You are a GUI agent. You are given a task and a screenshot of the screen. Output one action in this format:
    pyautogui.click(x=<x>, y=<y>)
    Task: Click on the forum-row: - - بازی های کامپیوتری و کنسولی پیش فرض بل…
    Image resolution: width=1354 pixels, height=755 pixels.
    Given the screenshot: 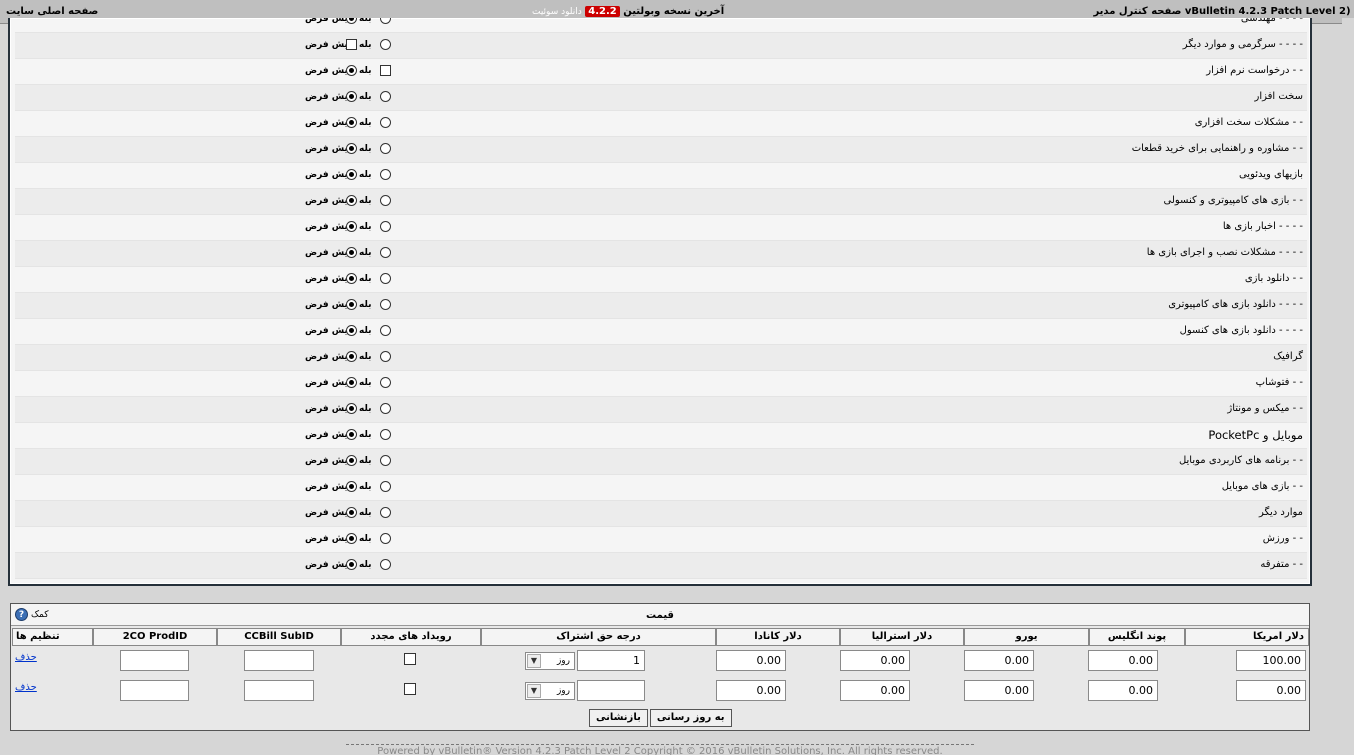 What is the action you would take?
    pyautogui.click(x=661, y=202)
    